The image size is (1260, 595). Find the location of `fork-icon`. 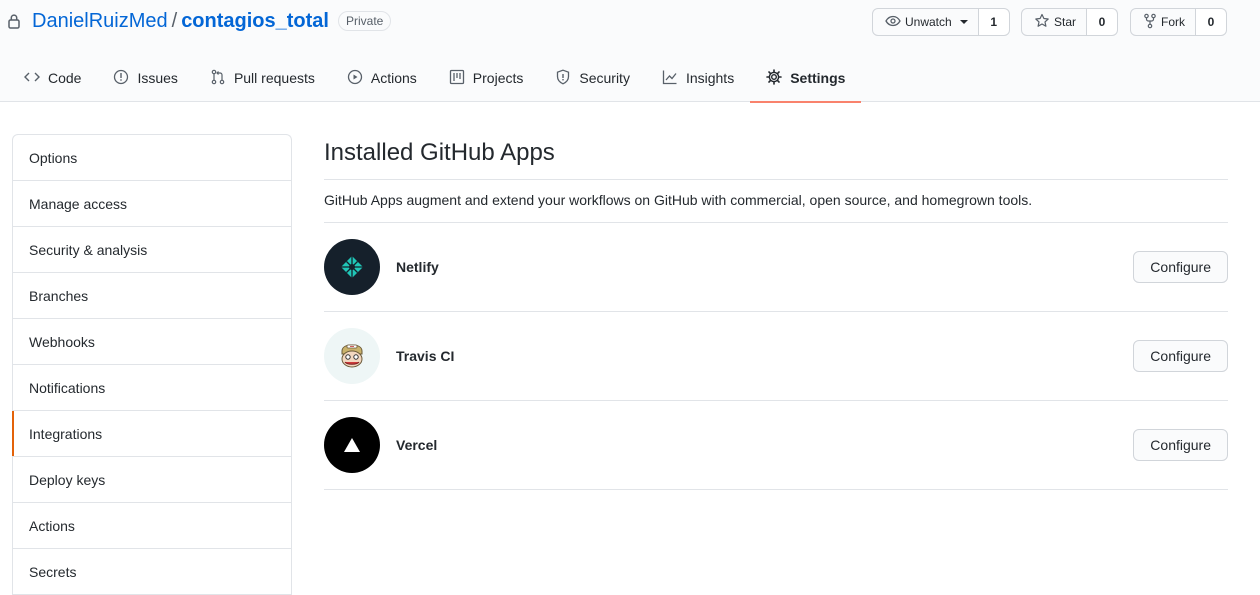

fork-icon is located at coordinates (1152, 22).